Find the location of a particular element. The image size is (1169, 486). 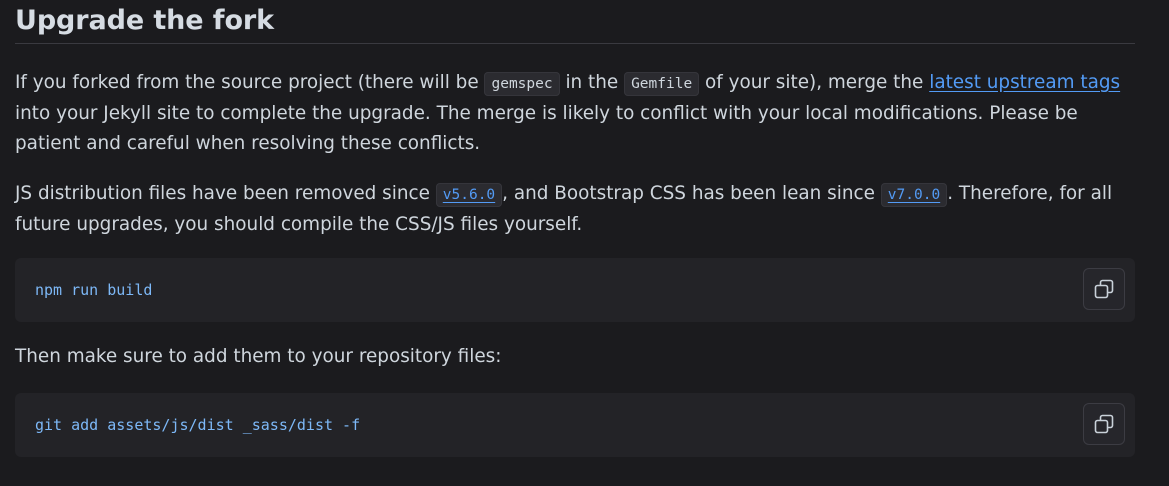

paragraph-text: , and Bootstrap CSS has been lean since is located at coordinates (691, 193).